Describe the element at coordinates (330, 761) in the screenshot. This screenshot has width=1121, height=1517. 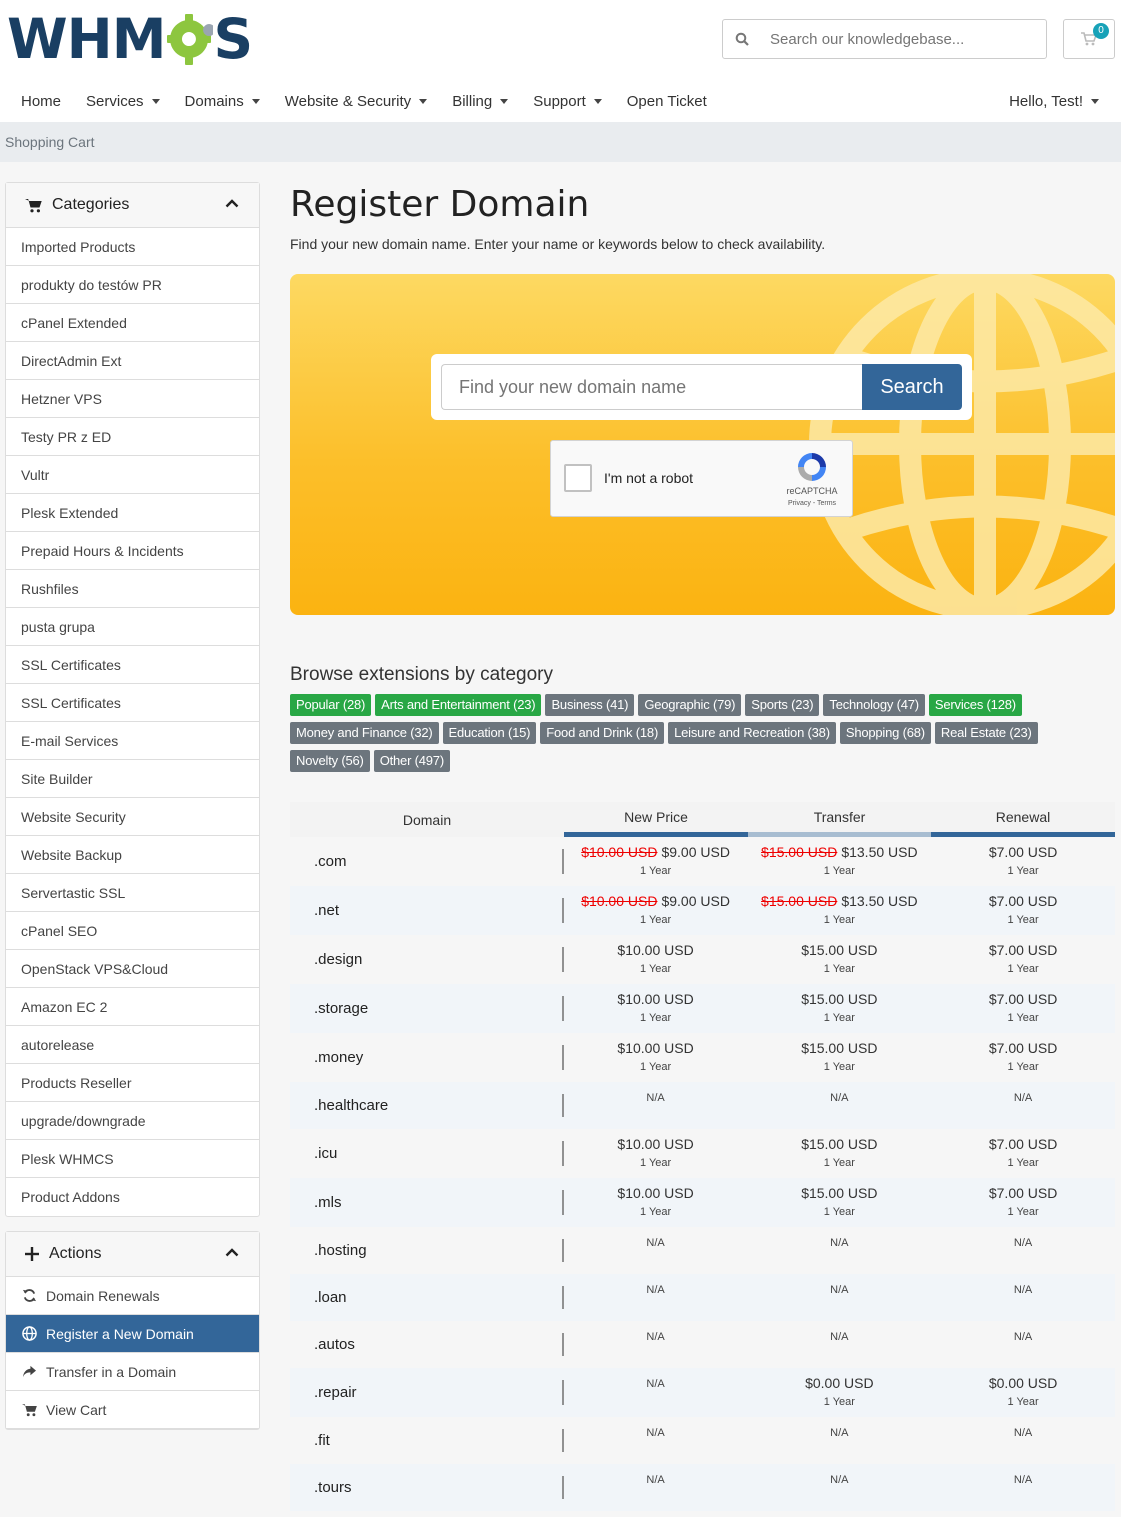
I see `category-tag: Novelty (56)` at that location.